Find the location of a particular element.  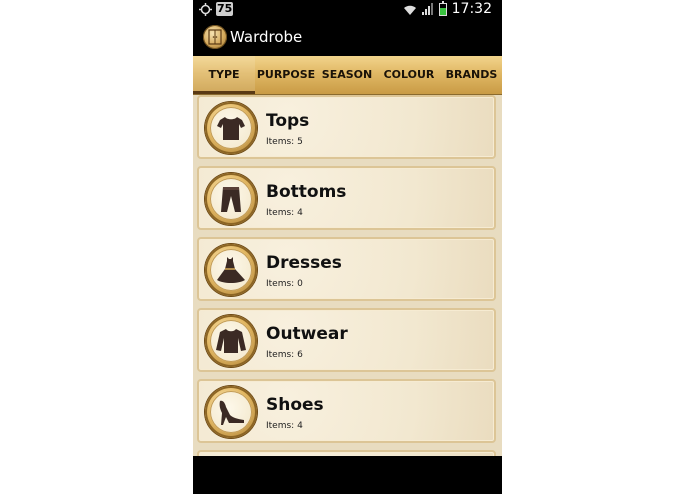

category-count: Items: 5 is located at coordinates (284, 142).